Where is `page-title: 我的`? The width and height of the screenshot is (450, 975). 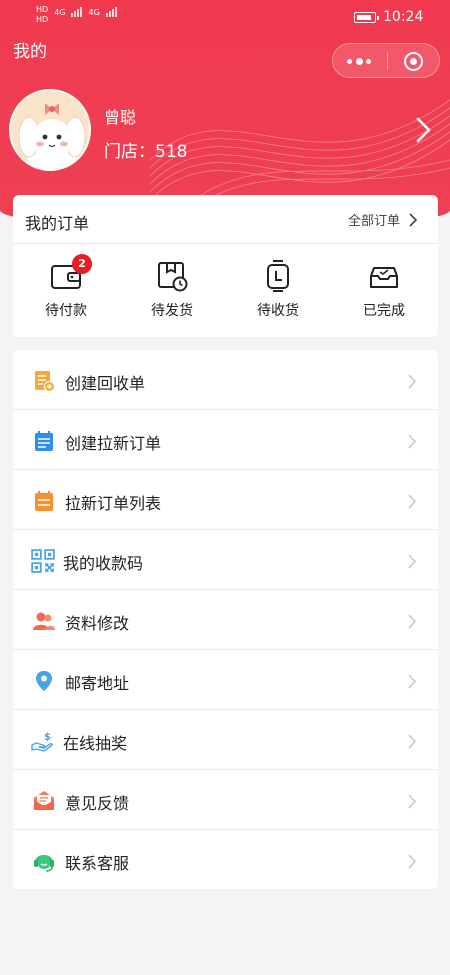
page-title: 我的 is located at coordinates (30, 52).